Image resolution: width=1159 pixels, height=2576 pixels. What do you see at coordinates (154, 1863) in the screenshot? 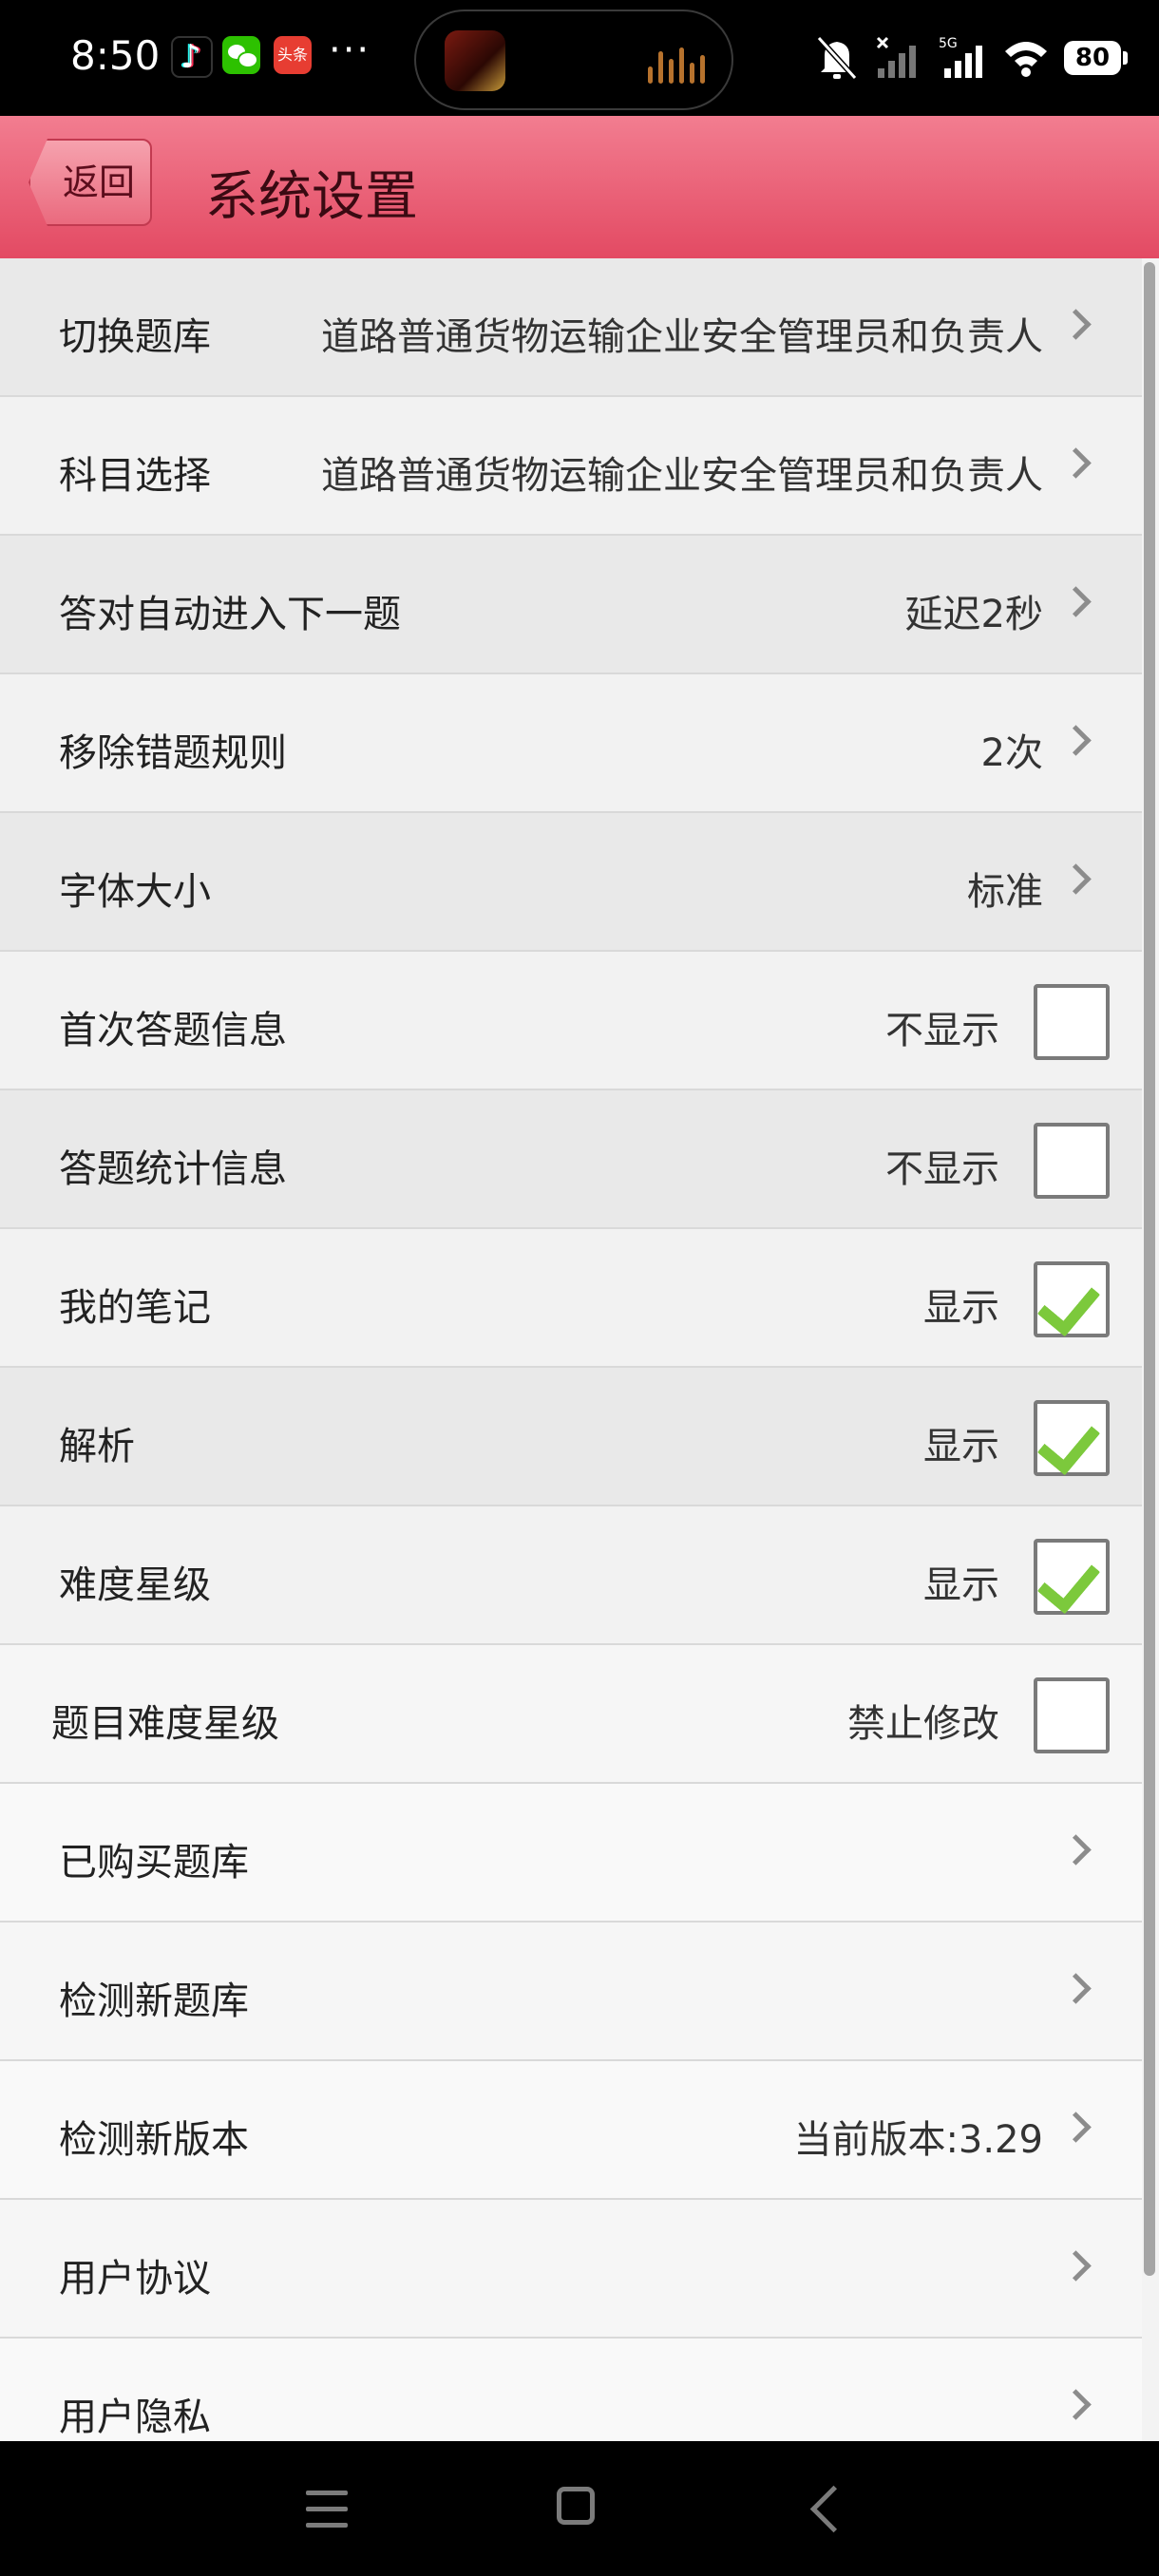
I see `settings-row-label: 已购买题库` at bounding box center [154, 1863].